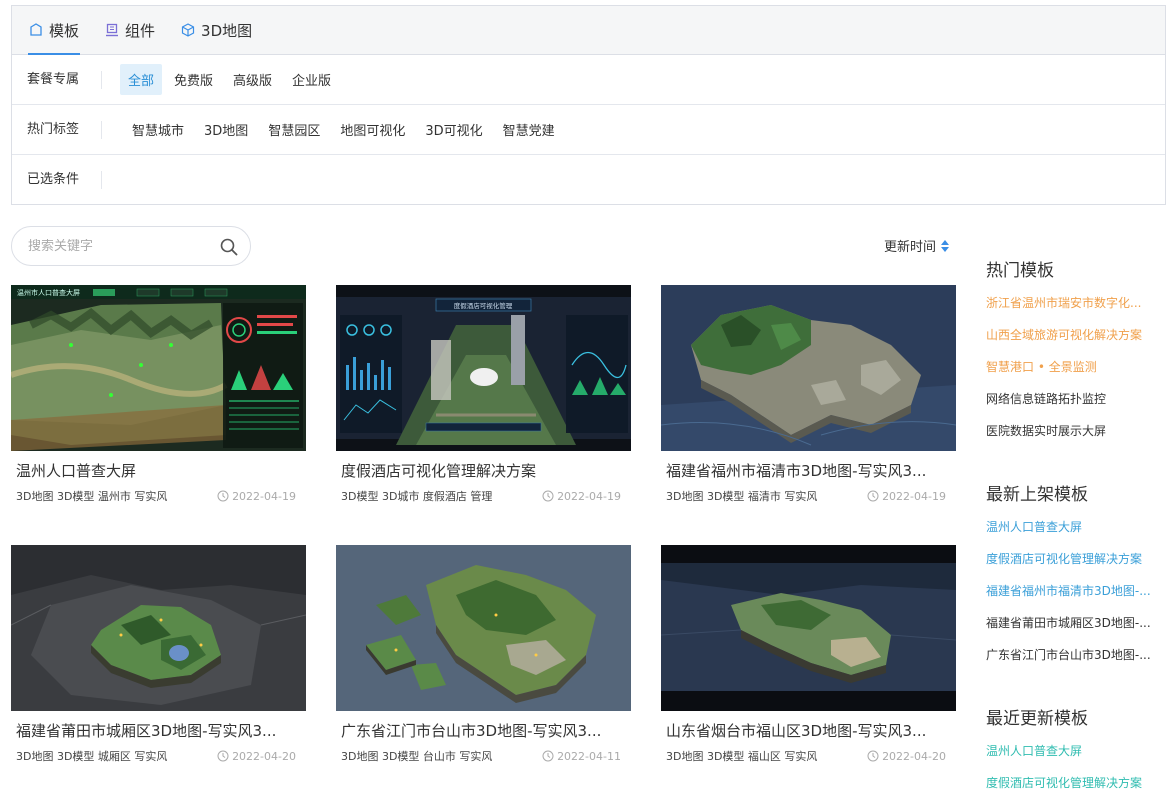  Describe the element at coordinates (483, 470) in the screenshot. I see `card-title: 度假酒店可视化管理解决方案` at that location.